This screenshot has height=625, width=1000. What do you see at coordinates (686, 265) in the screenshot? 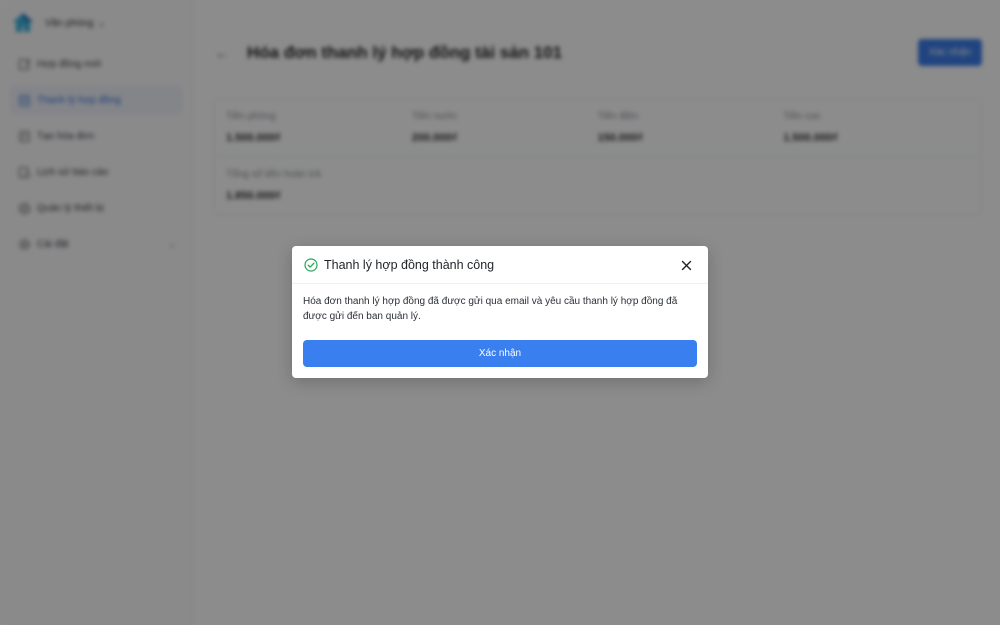
I see `close-icon` at bounding box center [686, 265].